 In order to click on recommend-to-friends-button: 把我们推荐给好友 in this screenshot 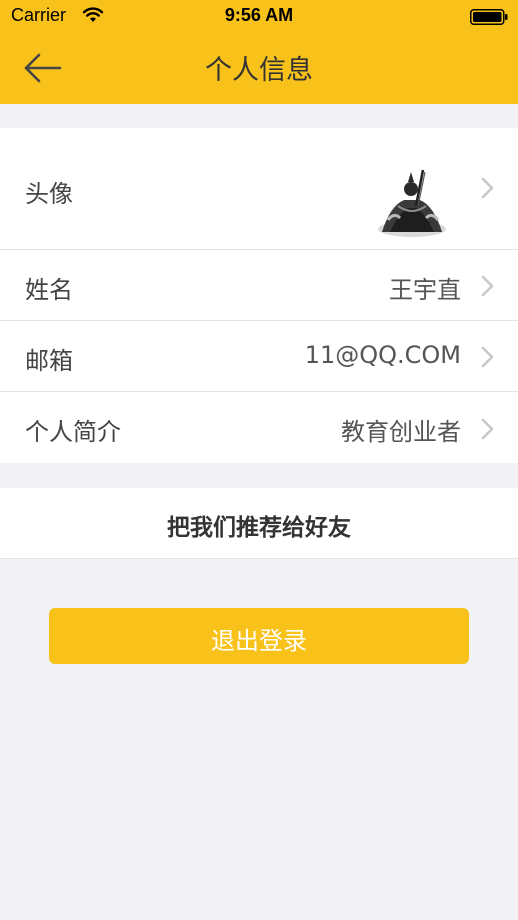, I will do `click(259, 523)`.